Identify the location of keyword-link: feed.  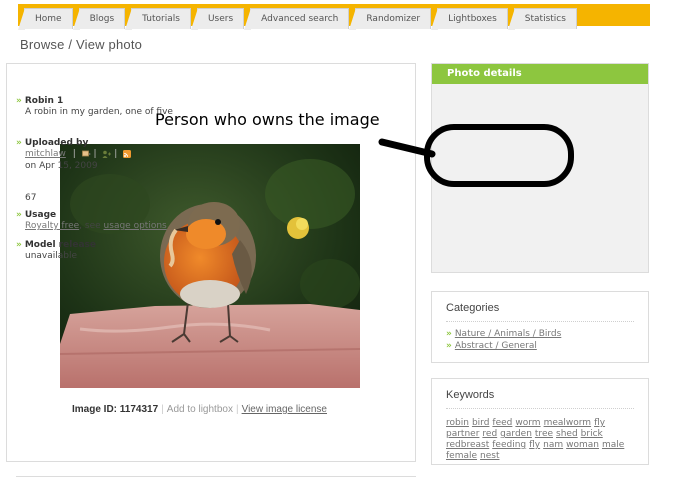
(502, 423).